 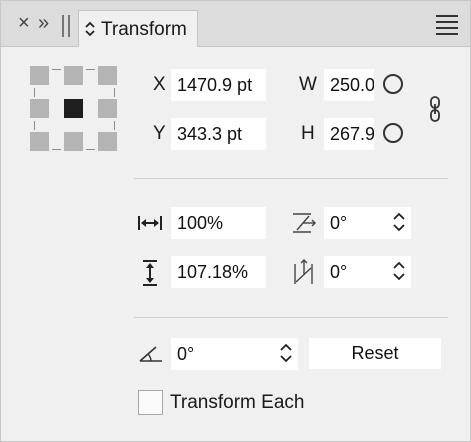 What do you see at coordinates (349, 85) in the screenshot?
I see `width-field: 250.0` at bounding box center [349, 85].